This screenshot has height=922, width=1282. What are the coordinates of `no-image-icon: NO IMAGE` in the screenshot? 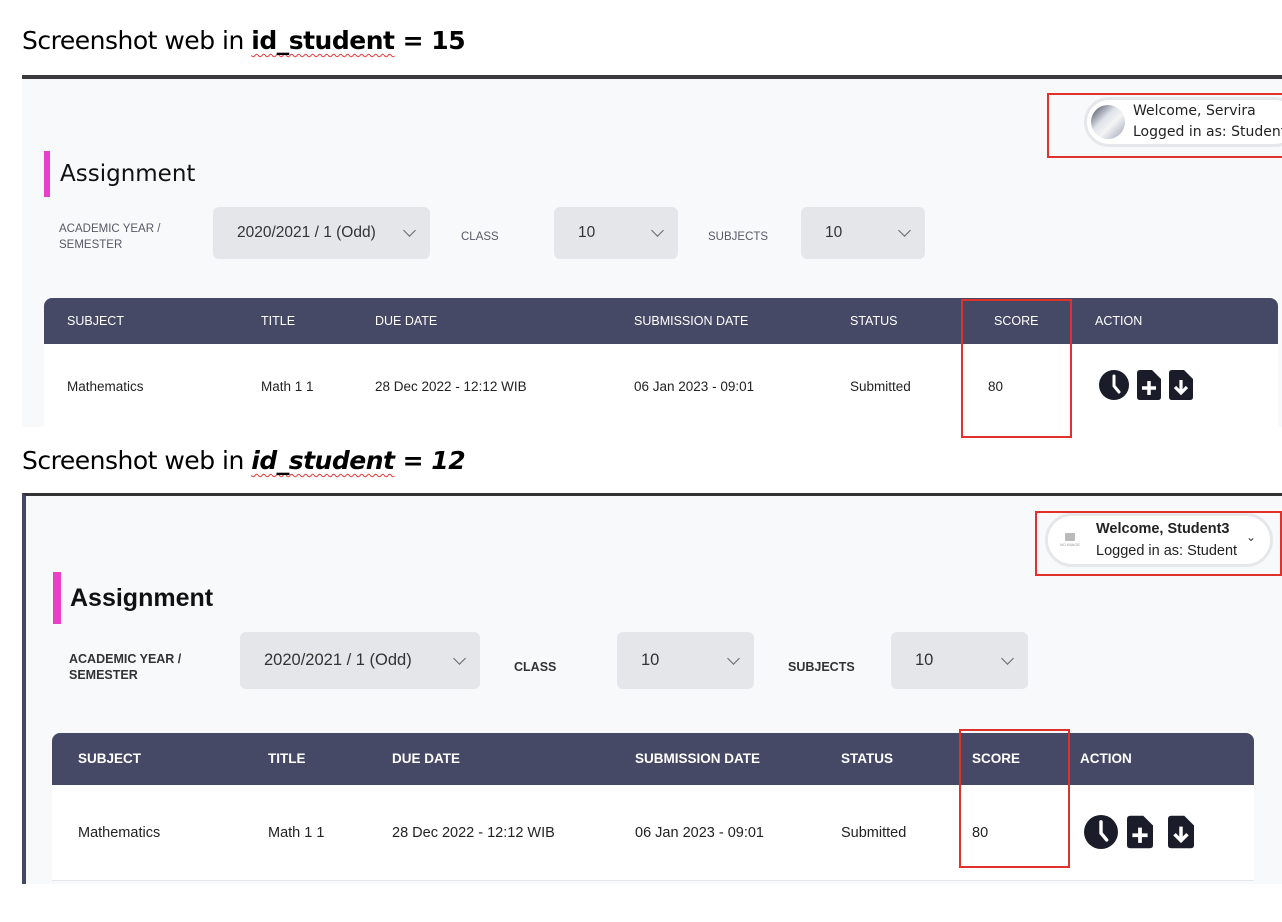 It's located at (1070, 540).